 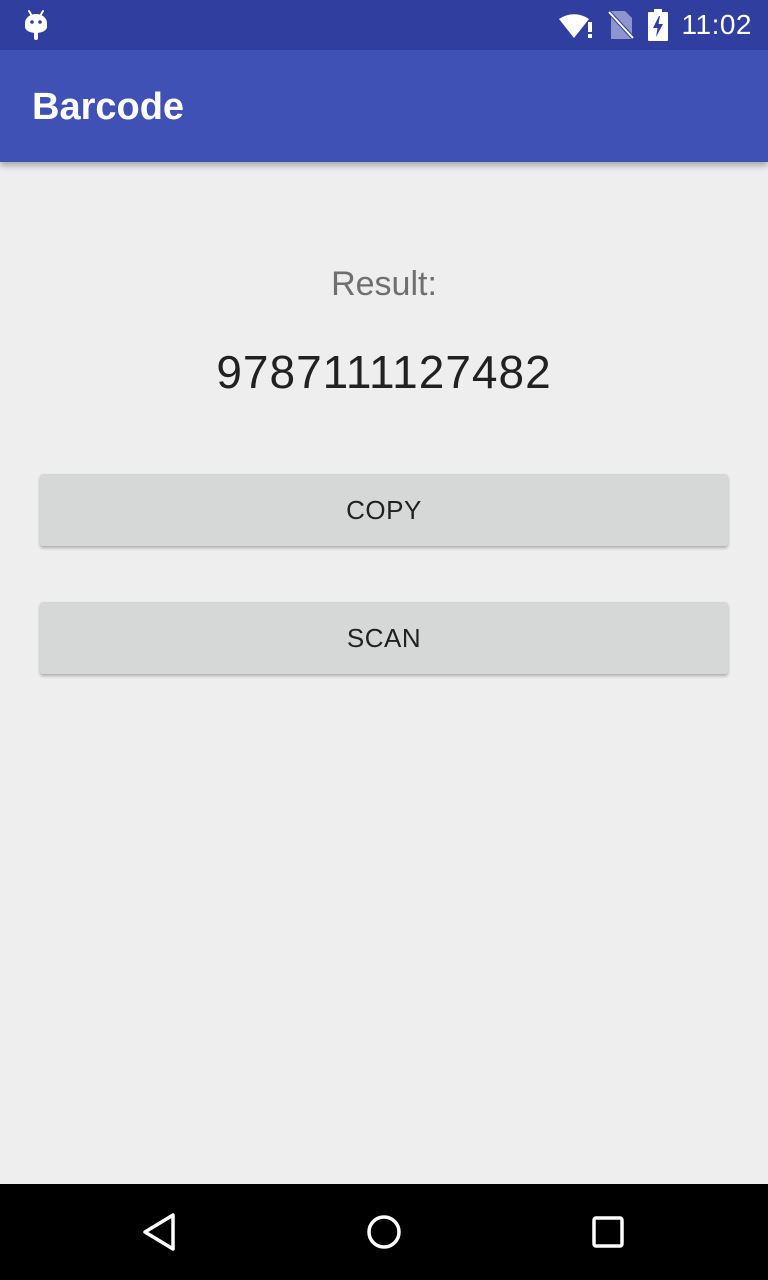 I want to click on back-icon, so click(x=160, y=1232).